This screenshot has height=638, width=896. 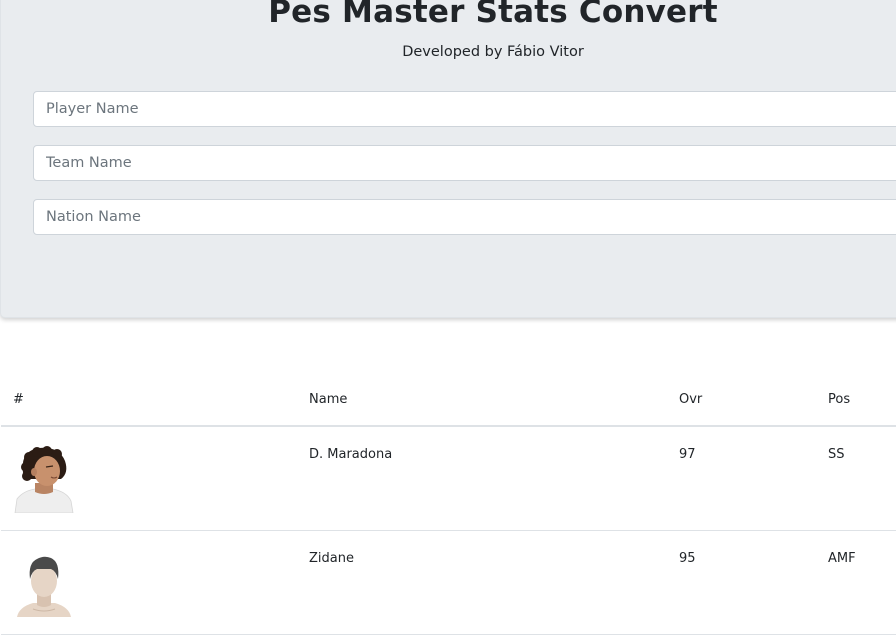 I want to click on player-name-input, so click(x=464, y=109).